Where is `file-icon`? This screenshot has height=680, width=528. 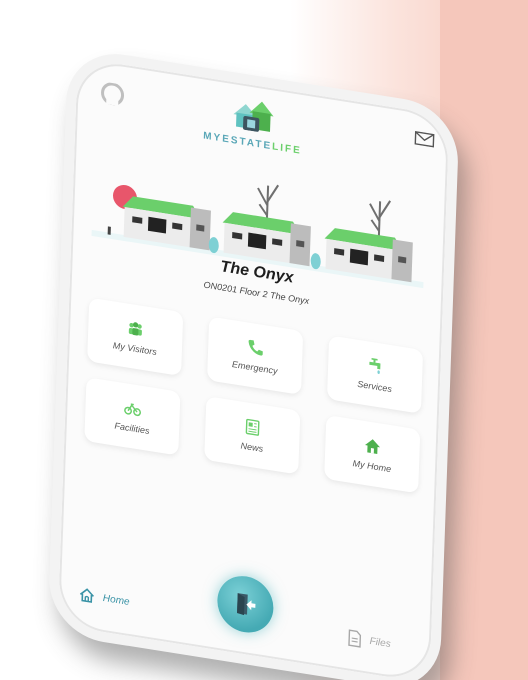
file-icon is located at coordinates (354, 638).